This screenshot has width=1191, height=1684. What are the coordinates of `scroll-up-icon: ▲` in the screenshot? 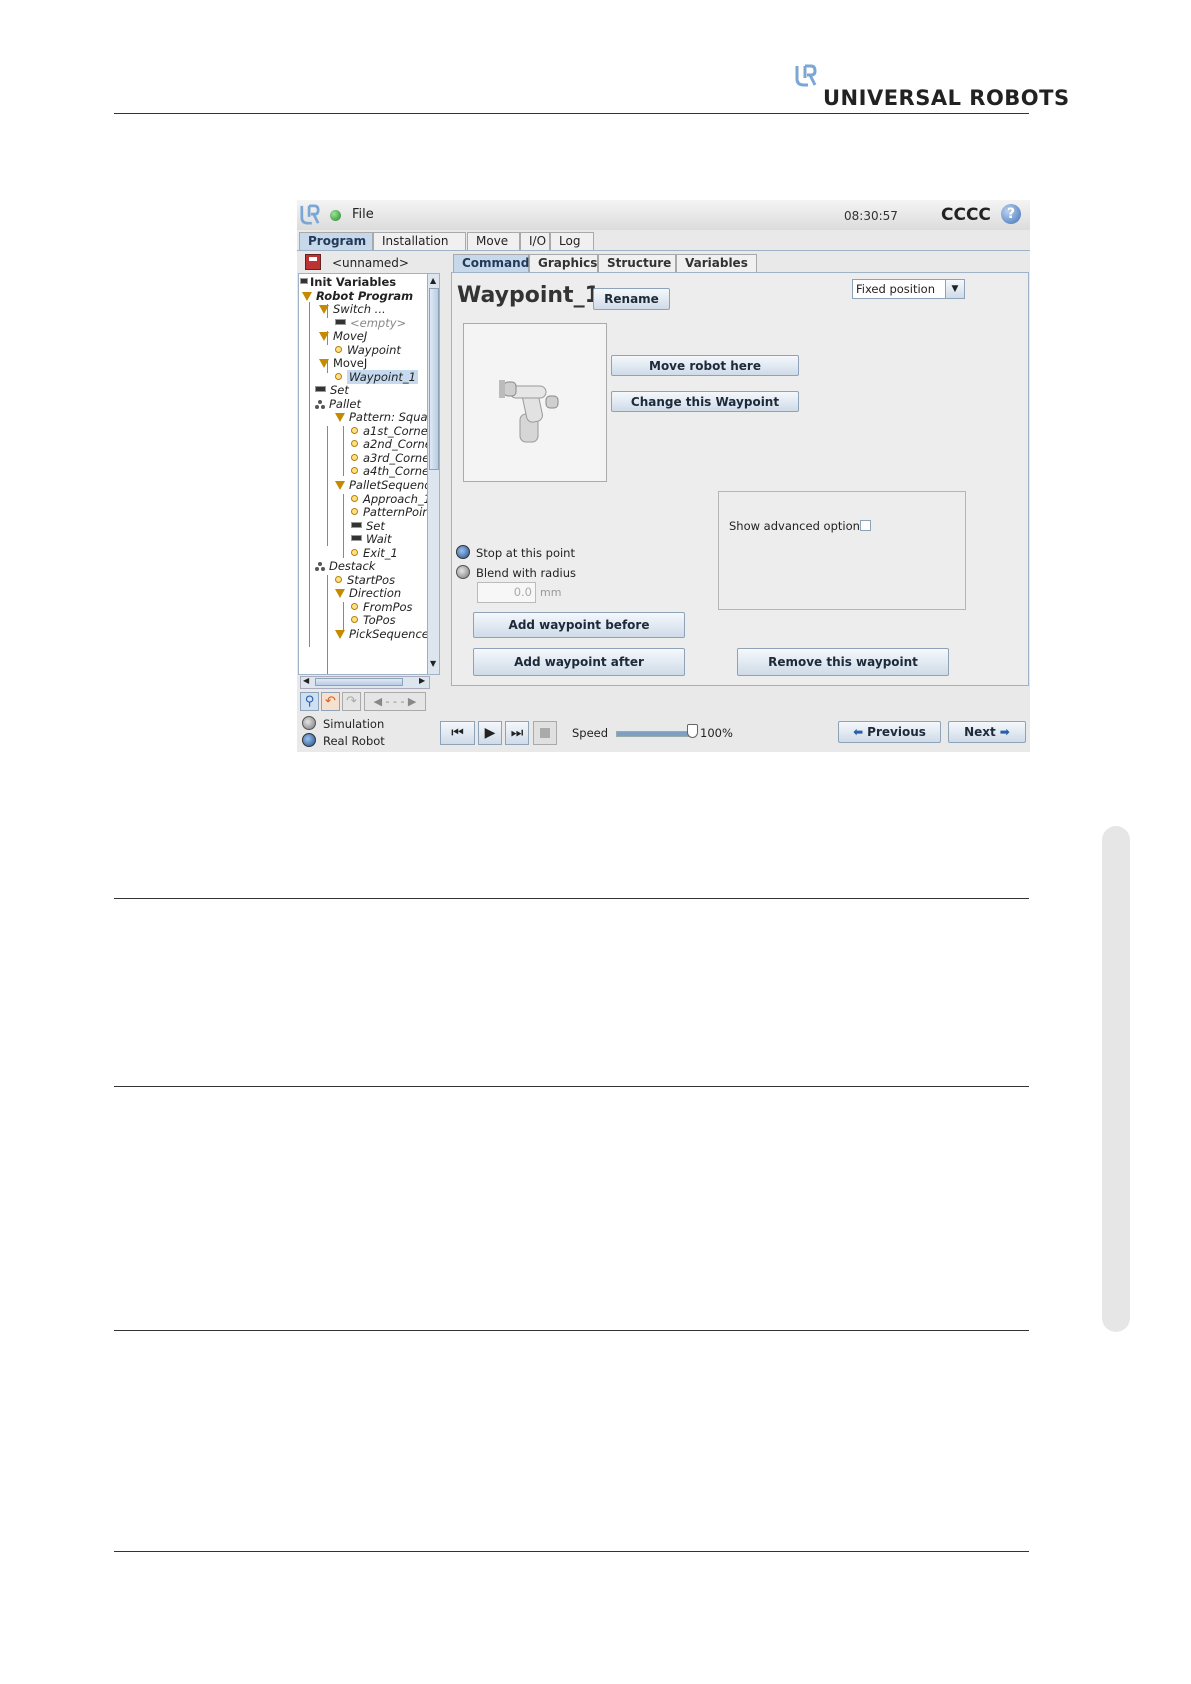 It's located at (433, 280).